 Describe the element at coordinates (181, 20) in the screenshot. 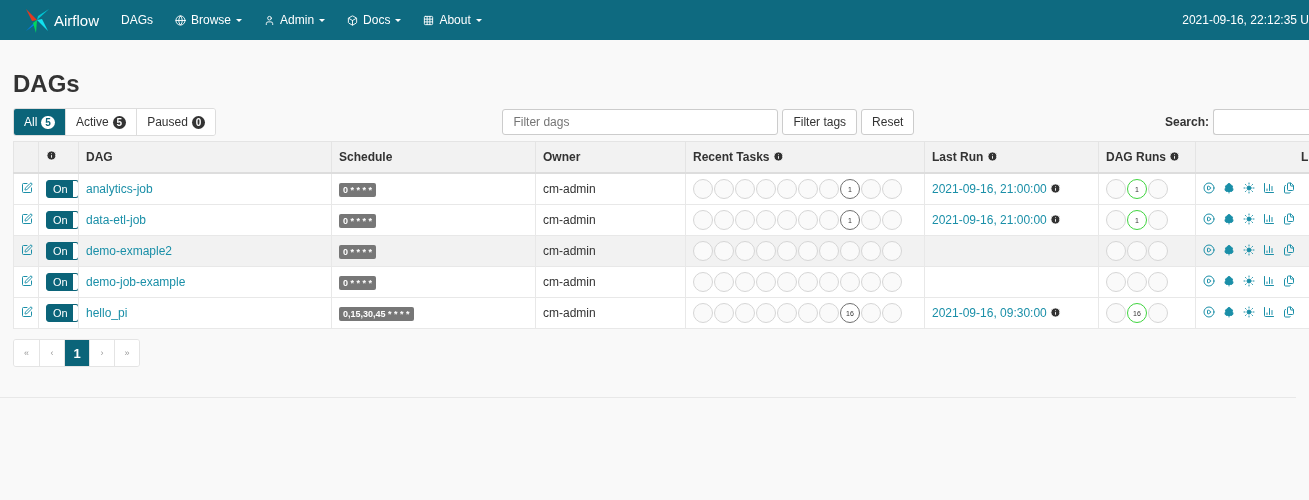

I see `globe-icon` at that location.